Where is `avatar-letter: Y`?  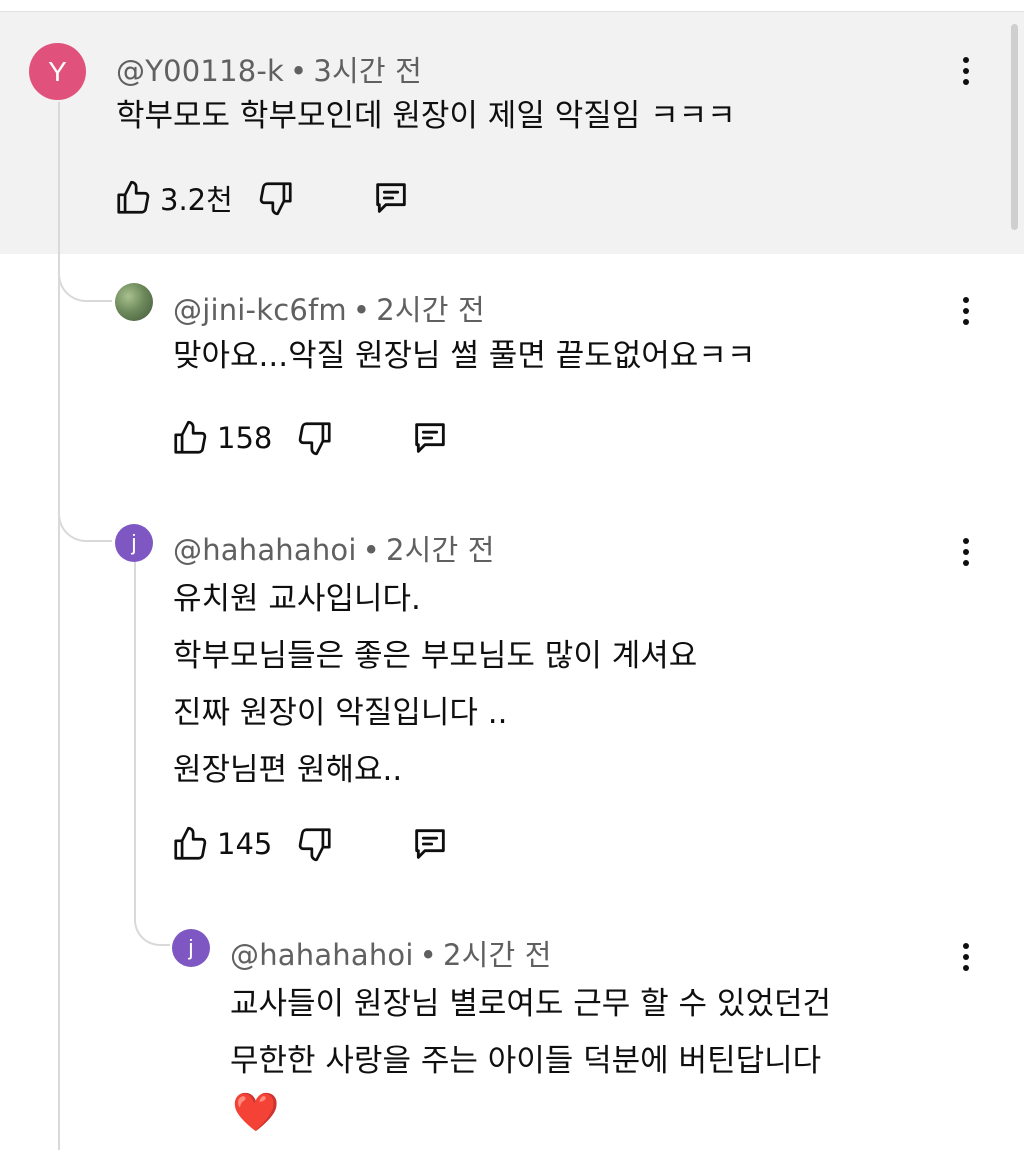 avatar-letter: Y is located at coordinates (57, 71).